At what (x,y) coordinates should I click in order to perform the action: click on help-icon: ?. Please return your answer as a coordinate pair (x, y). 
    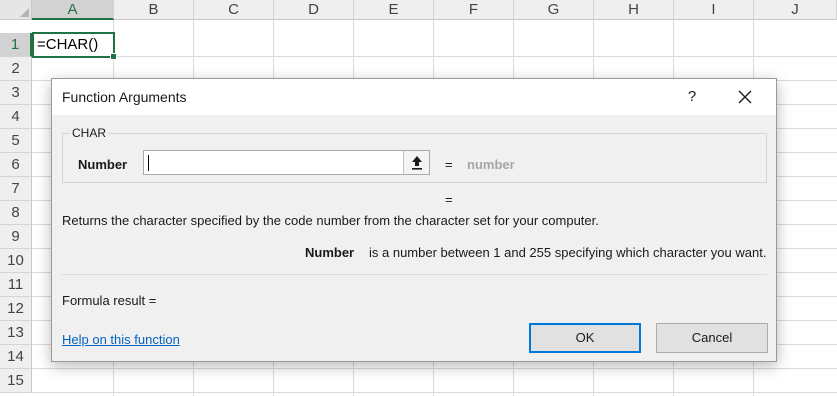
    Looking at the image, I should click on (692, 96).